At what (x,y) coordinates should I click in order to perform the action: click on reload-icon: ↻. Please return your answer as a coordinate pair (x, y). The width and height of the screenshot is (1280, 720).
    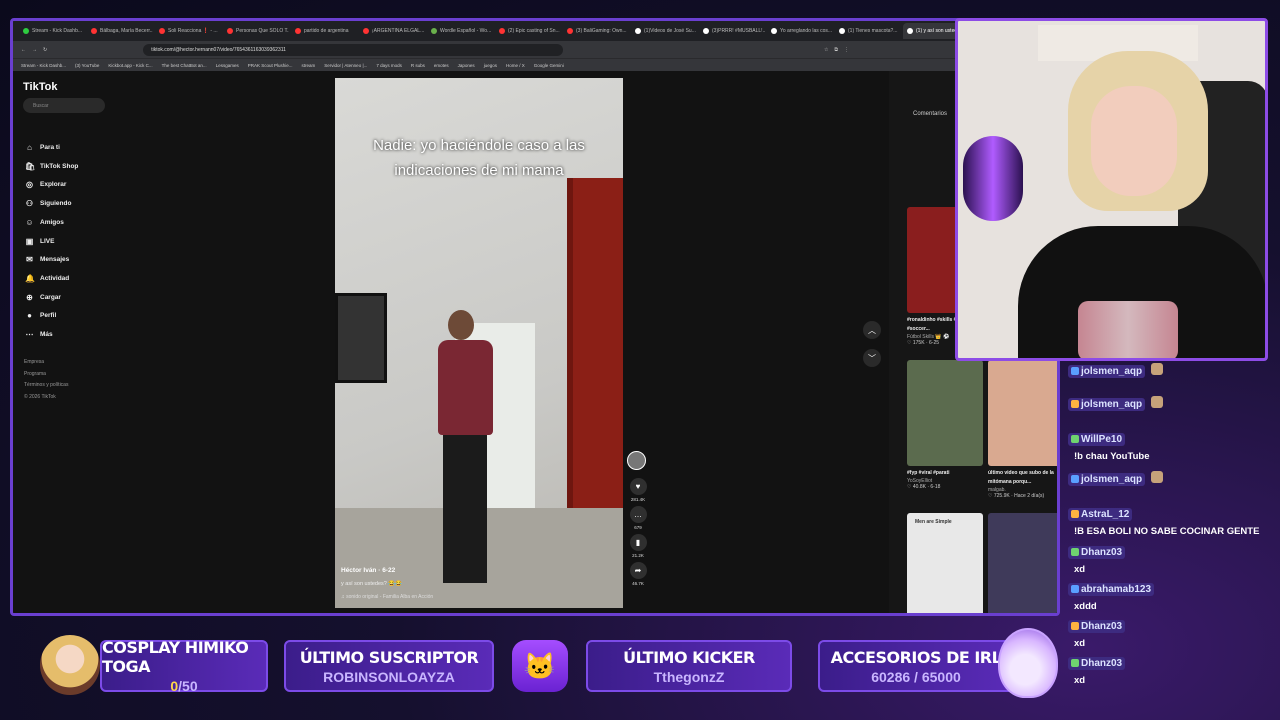
    Looking at the image, I should click on (45, 50).